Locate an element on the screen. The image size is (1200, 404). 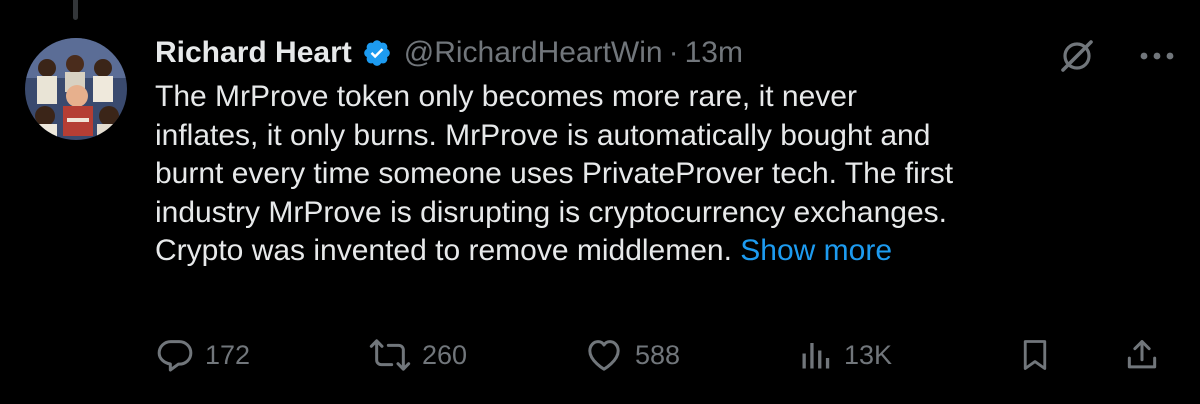
avatar is located at coordinates (76, 89).